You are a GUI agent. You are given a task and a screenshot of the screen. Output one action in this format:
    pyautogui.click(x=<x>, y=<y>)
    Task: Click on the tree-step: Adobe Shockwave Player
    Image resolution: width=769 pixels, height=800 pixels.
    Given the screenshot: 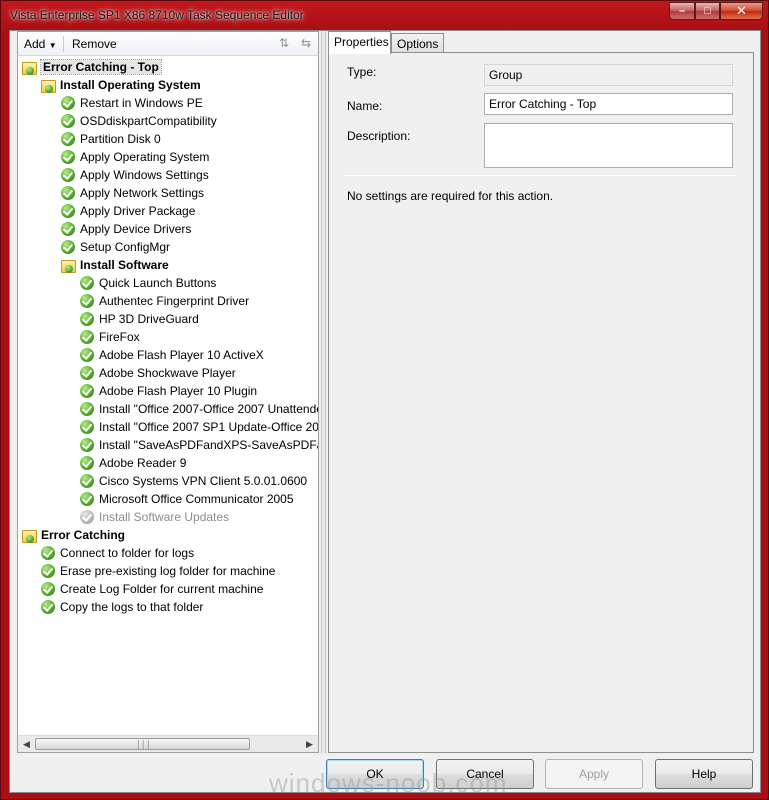 What is the action you would take?
    pyautogui.click(x=158, y=373)
    